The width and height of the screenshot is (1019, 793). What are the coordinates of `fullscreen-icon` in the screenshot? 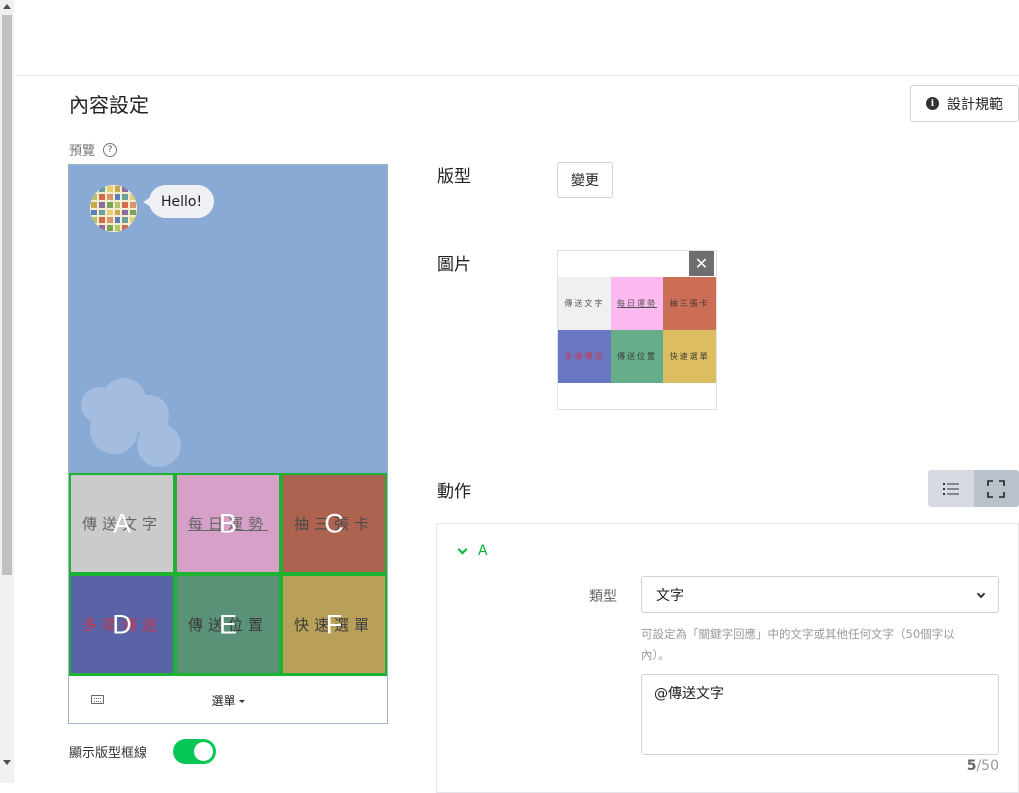 It's located at (996, 489).